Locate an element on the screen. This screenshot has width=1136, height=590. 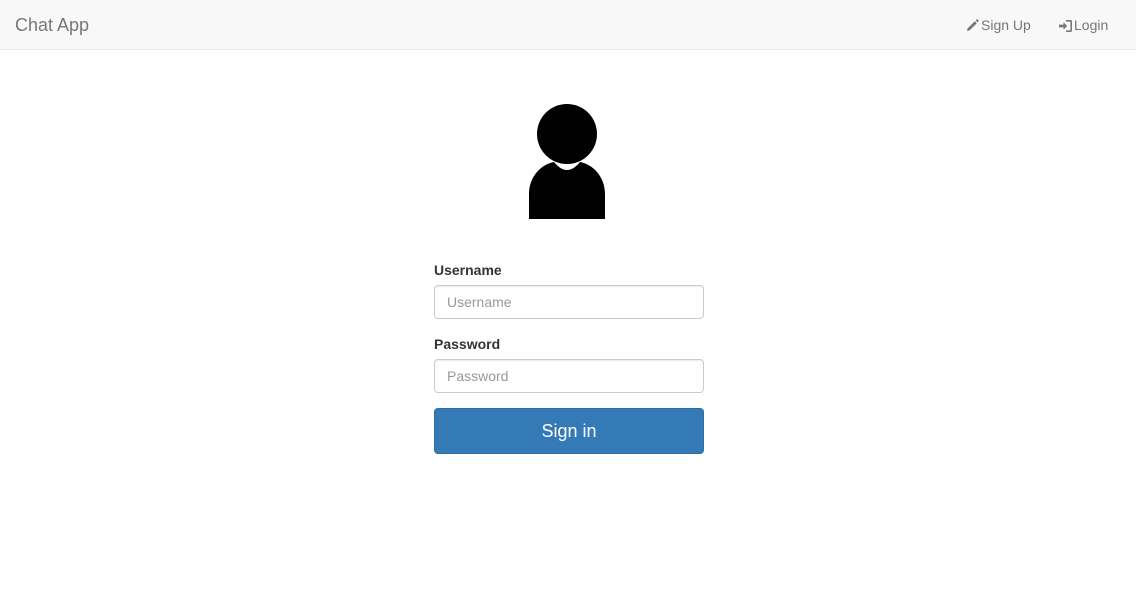
password-group: Password is located at coordinates (569, 364).